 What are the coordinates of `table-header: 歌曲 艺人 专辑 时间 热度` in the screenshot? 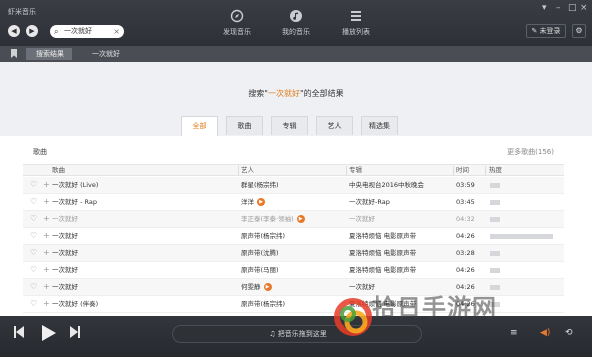 It's located at (293, 170).